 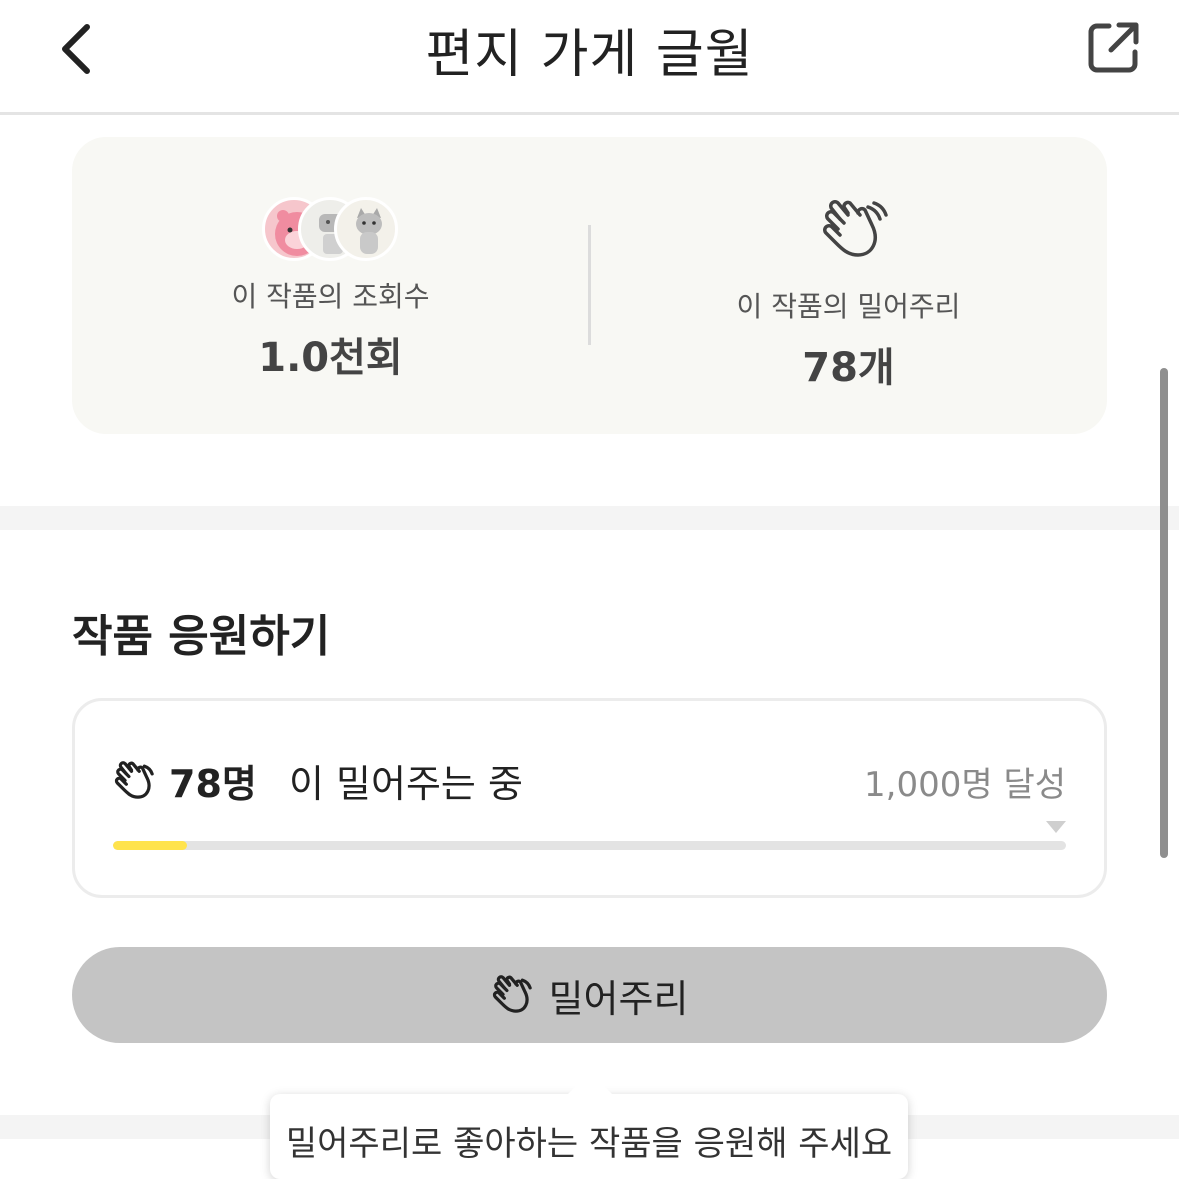 I want to click on external-link-icon, so click(x=1113, y=47).